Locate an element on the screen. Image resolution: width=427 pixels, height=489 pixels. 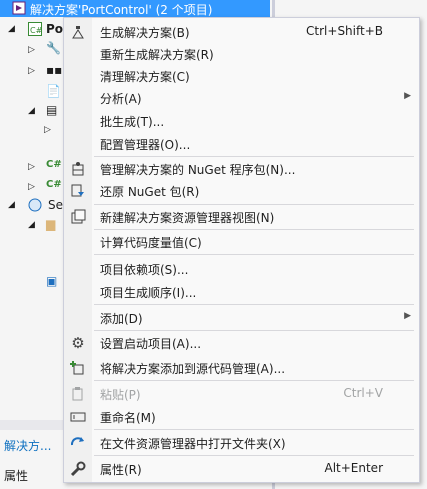
rename-icon is located at coordinates (78, 417).